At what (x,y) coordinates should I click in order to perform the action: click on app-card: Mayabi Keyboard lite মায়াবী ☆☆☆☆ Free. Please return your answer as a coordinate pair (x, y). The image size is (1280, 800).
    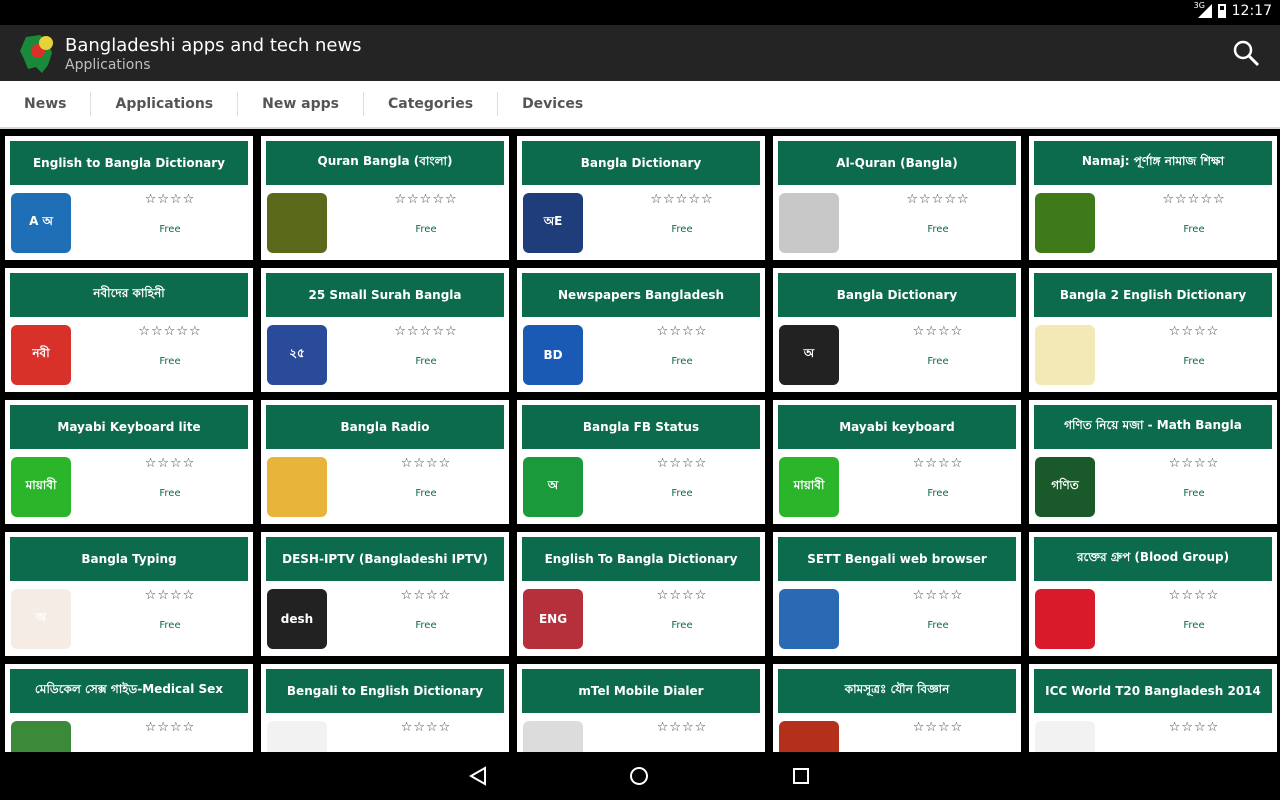
    Looking at the image, I should click on (129, 462).